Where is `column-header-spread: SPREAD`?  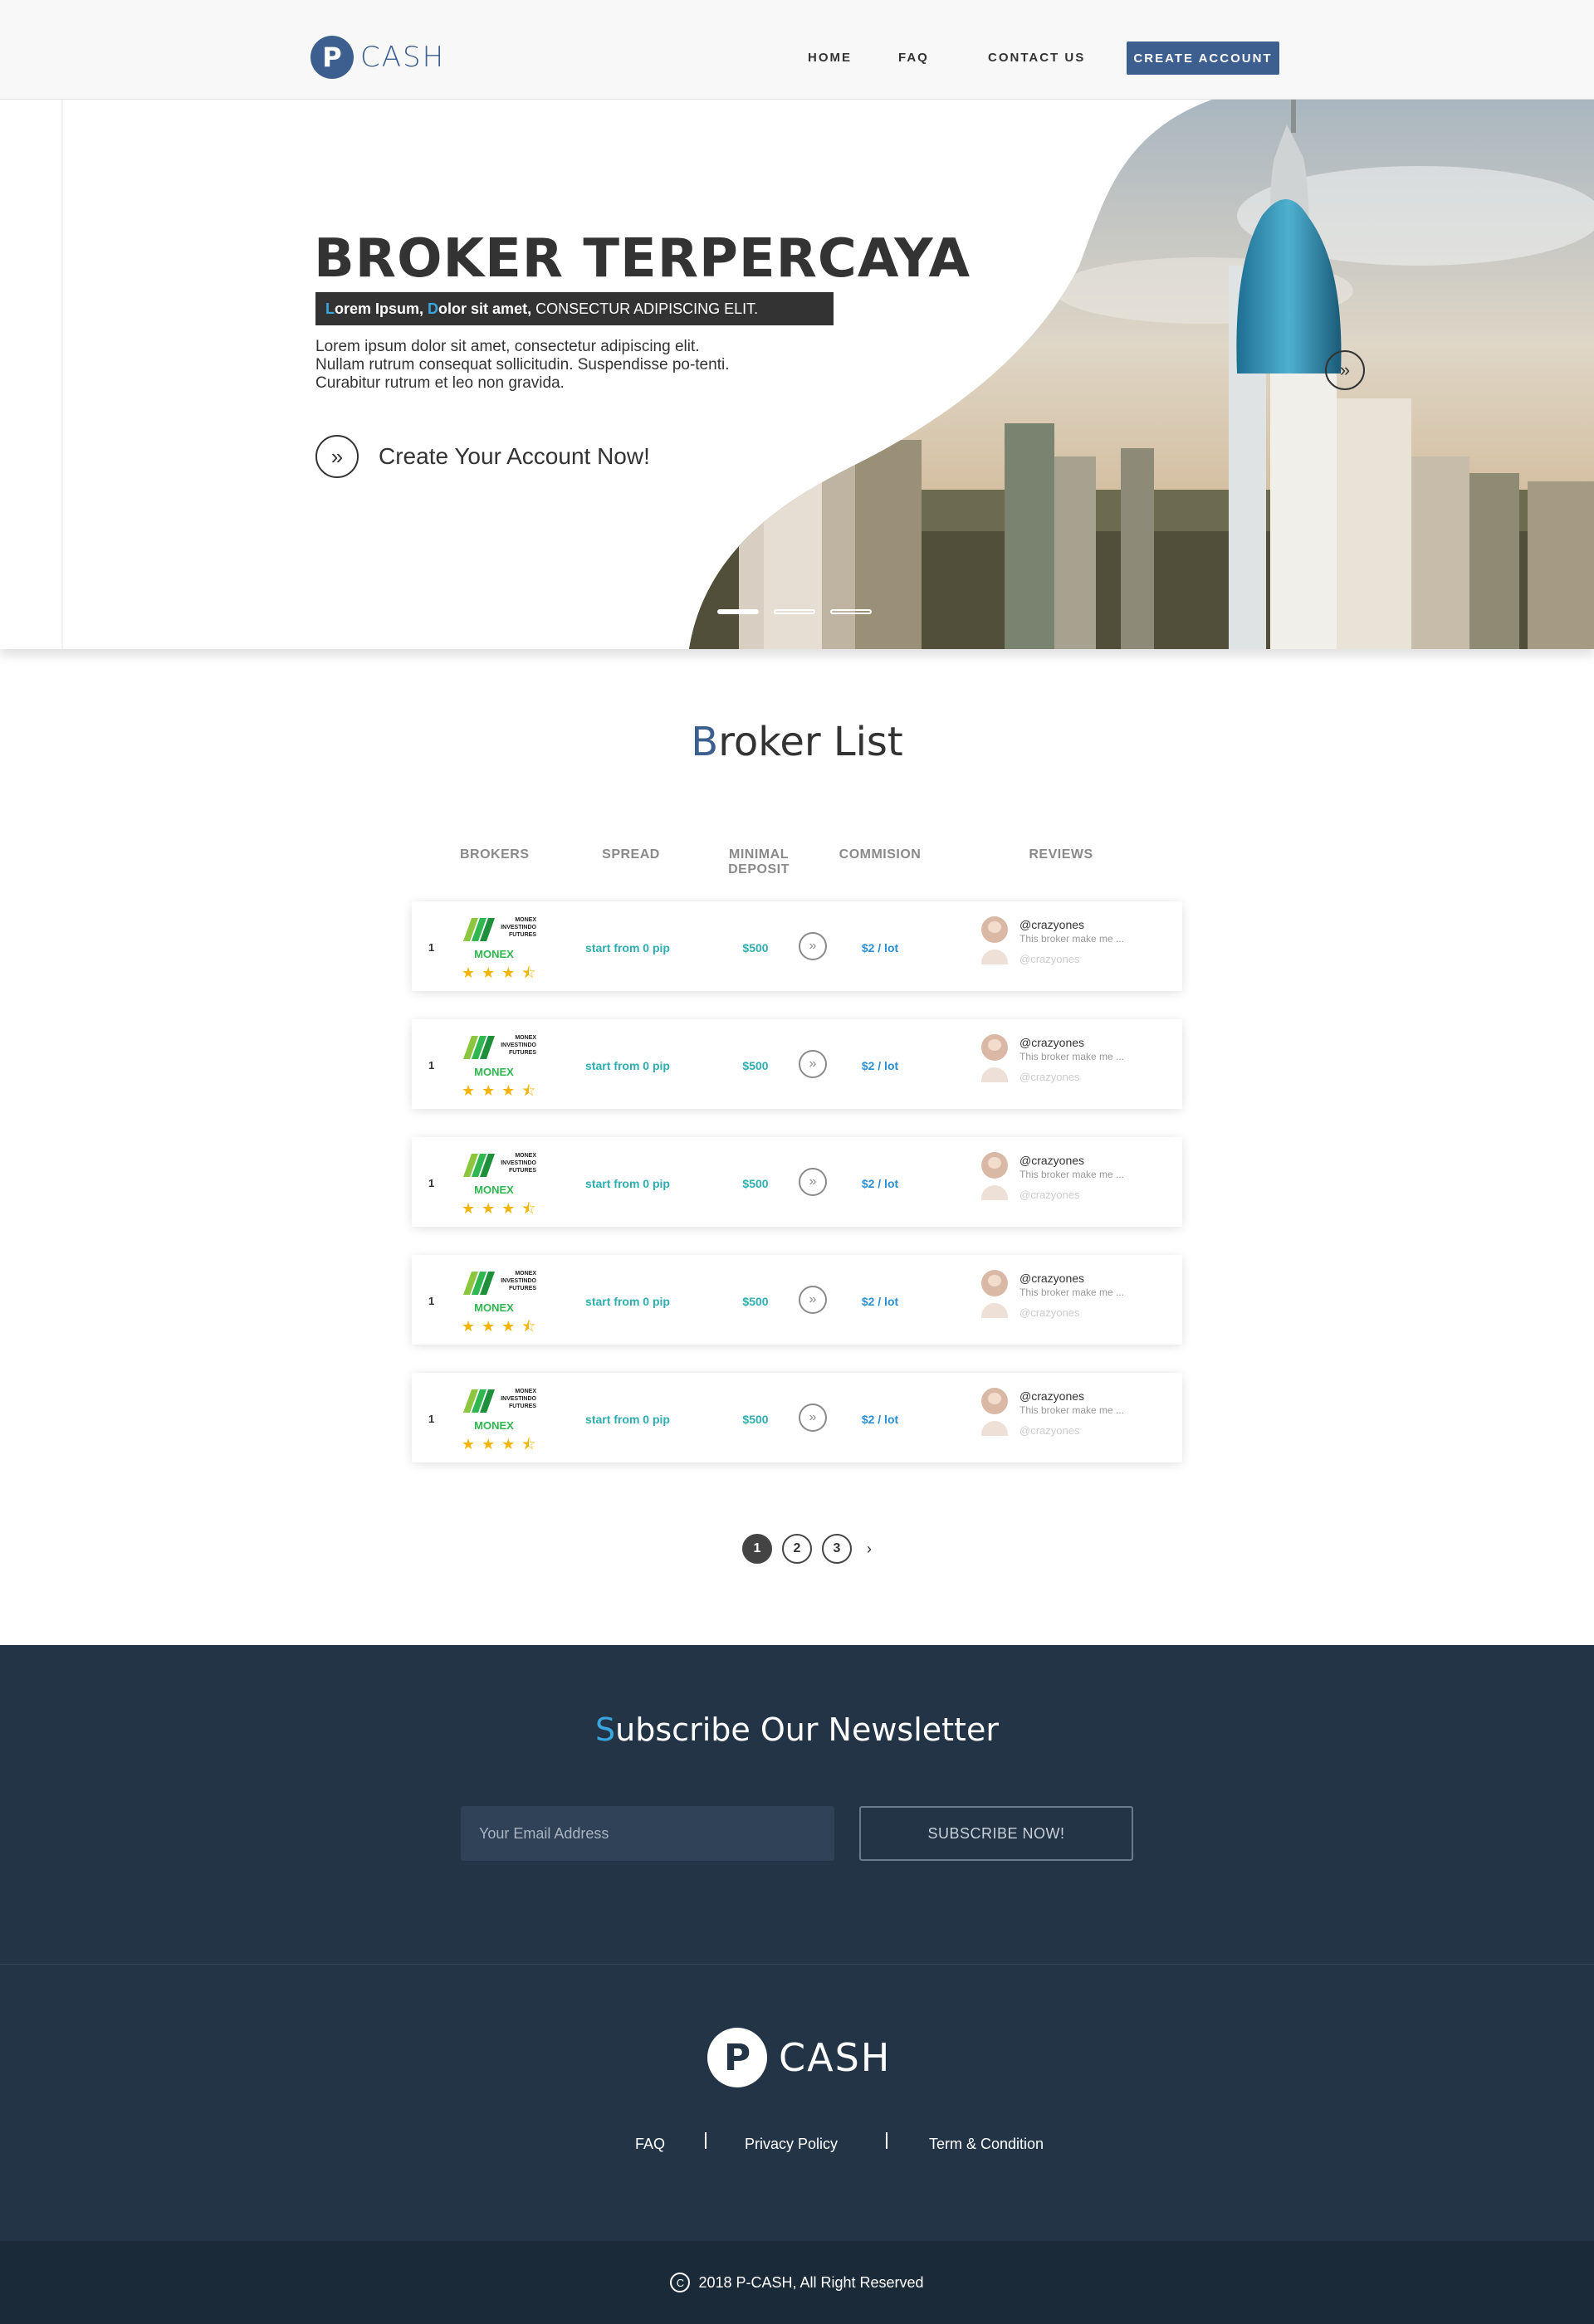 column-header-spread: SPREAD is located at coordinates (631, 854).